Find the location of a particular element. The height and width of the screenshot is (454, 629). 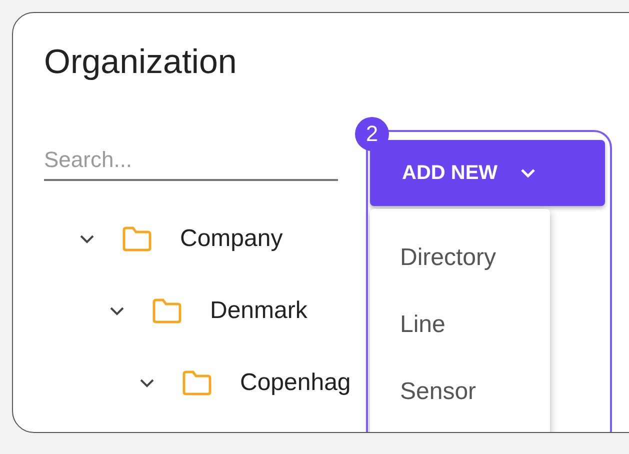

tree-item-label: Copenhag is located at coordinates (295, 383).